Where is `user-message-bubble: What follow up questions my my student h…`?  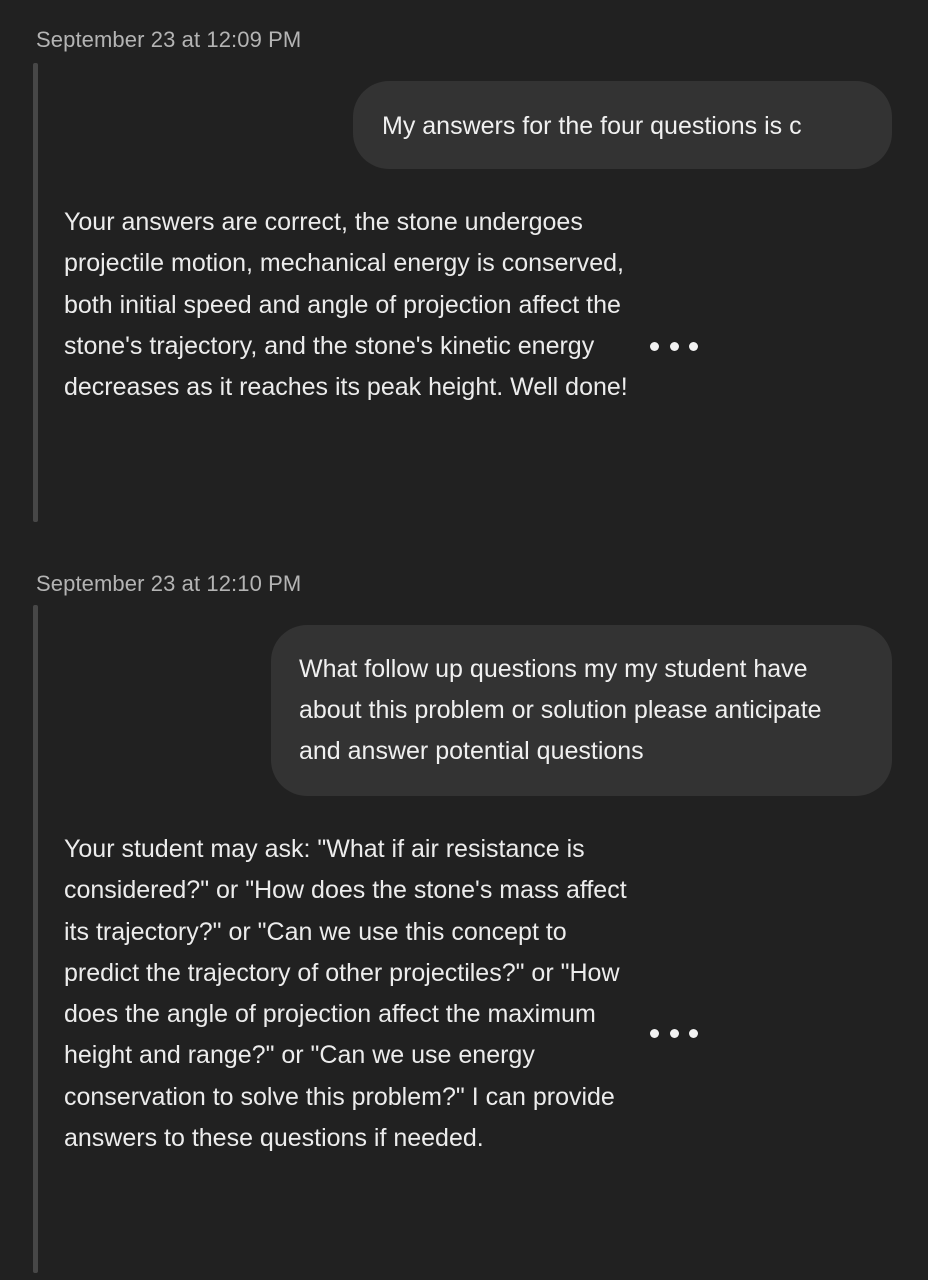 user-message-bubble: What follow up questions my my student h… is located at coordinates (581, 710).